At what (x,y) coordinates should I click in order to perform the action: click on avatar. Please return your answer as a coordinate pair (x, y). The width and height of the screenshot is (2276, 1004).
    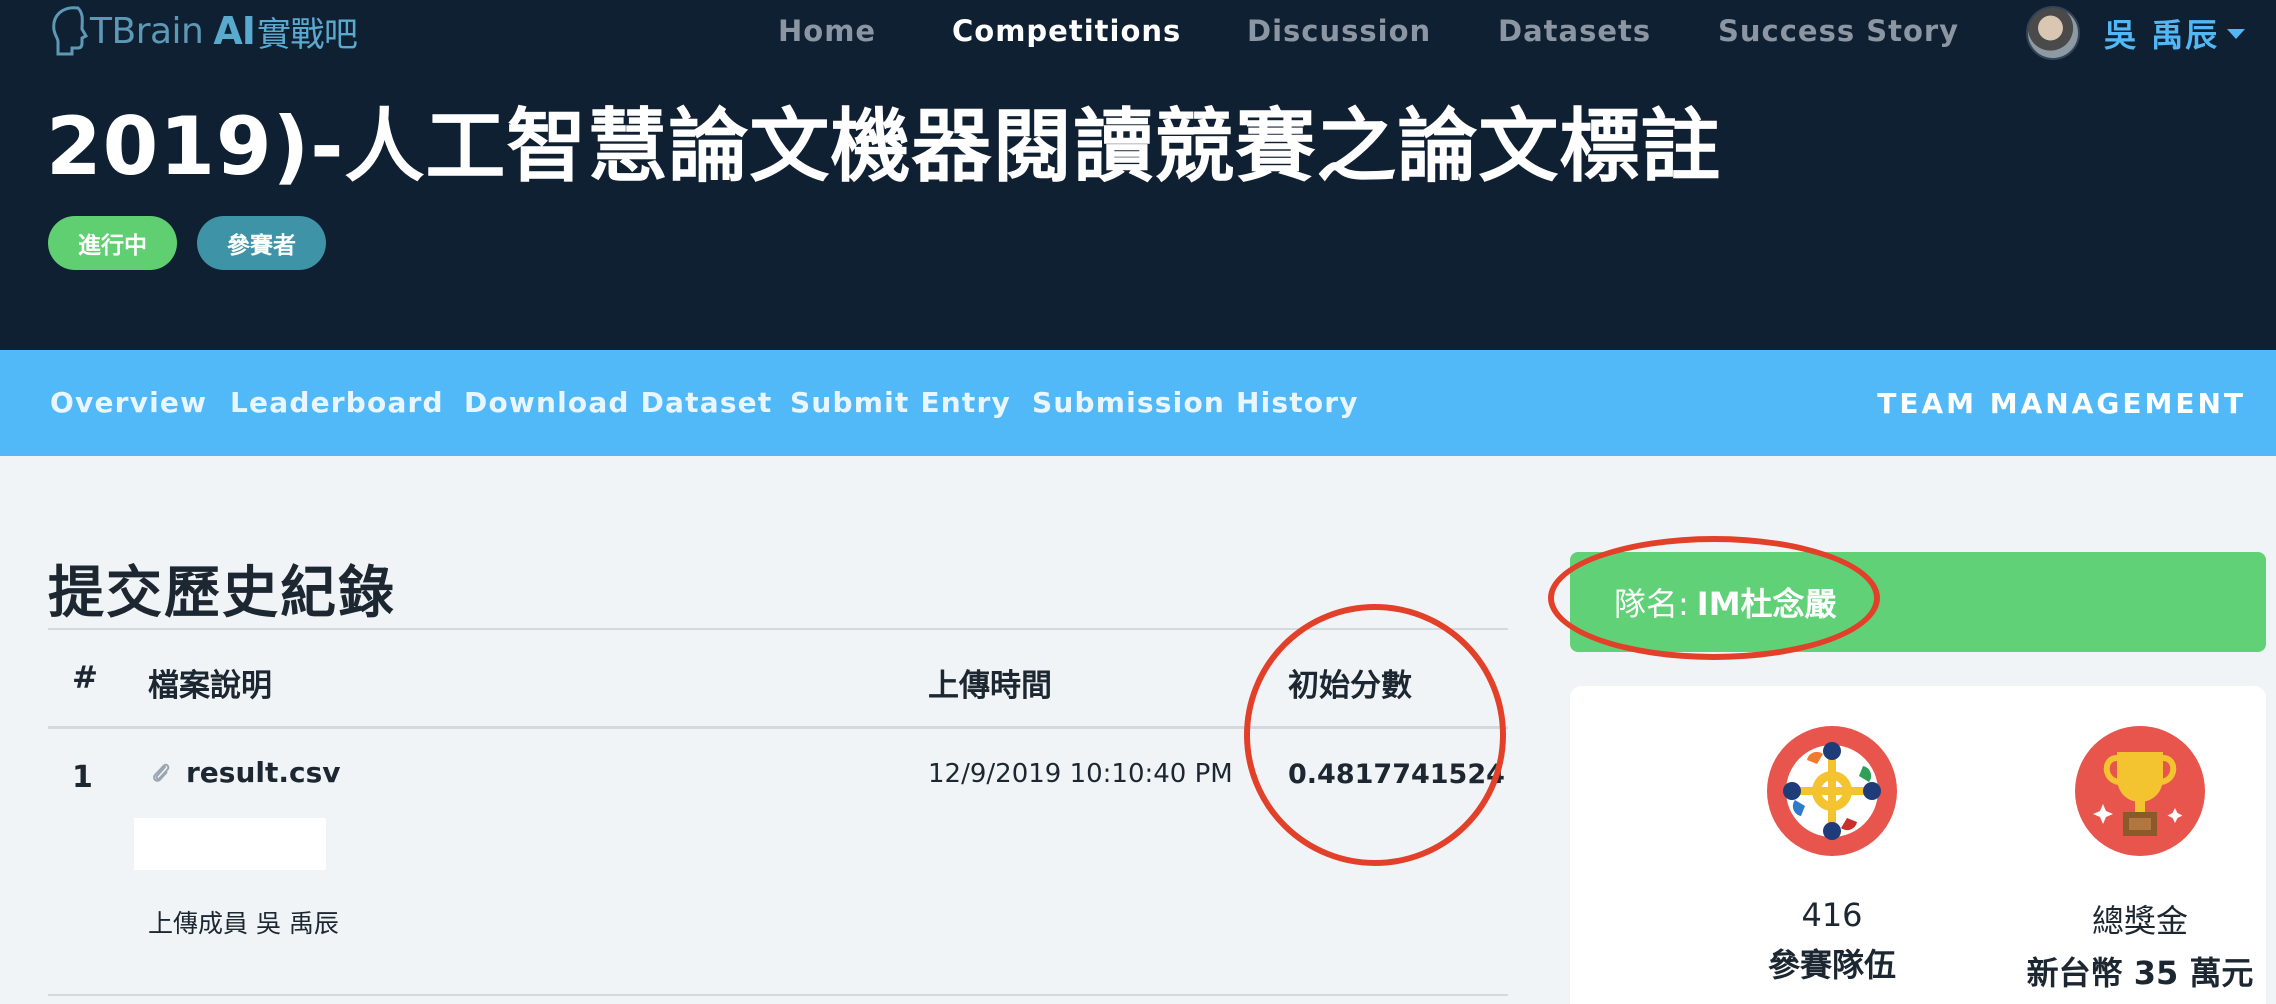
    Looking at the image, I should click on (2053, 33).